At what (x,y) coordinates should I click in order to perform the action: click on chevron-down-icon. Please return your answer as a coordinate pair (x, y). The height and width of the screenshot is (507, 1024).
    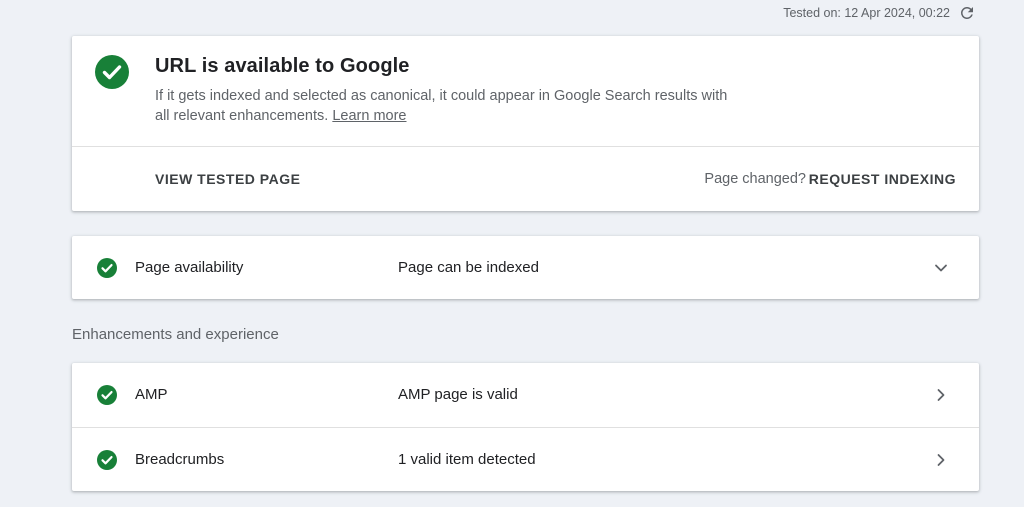
    Looking at the image, I should click on (941, 268).